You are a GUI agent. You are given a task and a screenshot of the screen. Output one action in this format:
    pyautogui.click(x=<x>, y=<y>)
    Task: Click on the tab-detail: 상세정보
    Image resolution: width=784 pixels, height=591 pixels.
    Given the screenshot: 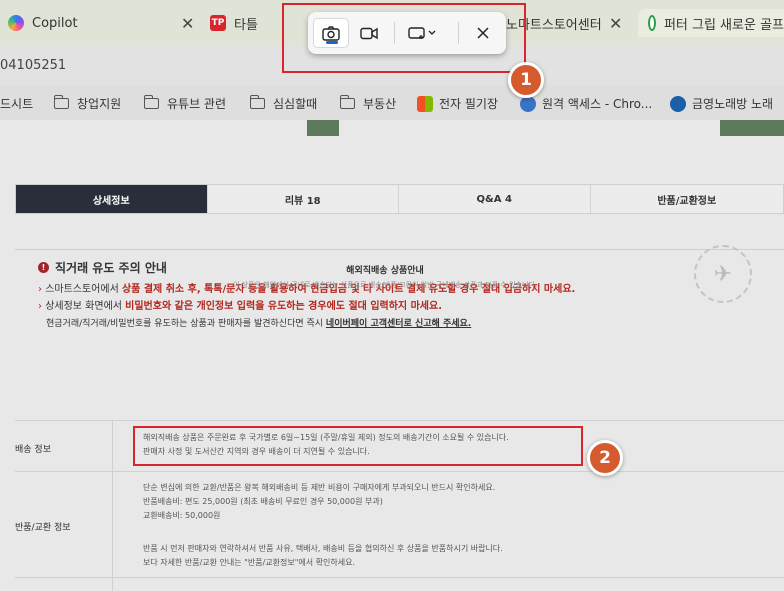 What is the action you would take?
    pyautogui.click(x=112, y=199)
    